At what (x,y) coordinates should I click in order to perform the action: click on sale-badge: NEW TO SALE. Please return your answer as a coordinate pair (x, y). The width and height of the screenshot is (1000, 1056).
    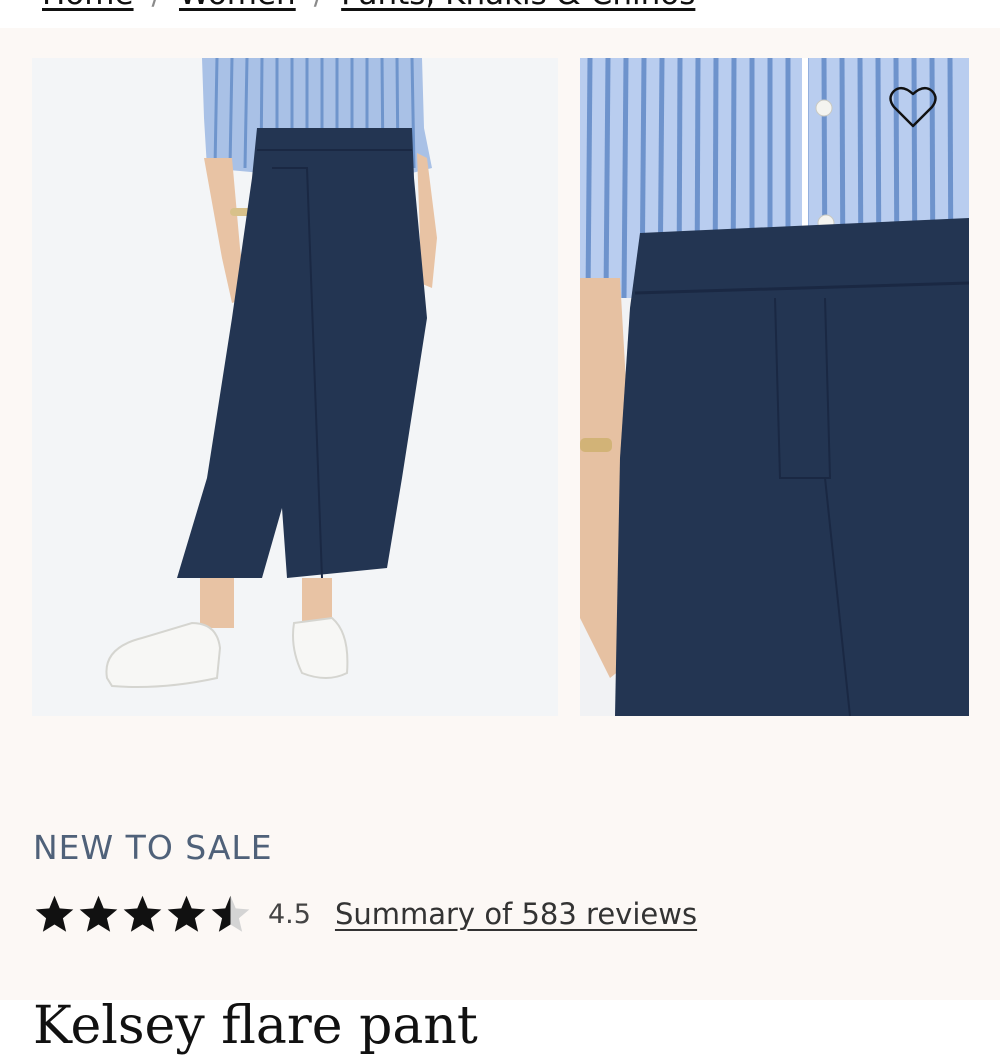
    Looking at the image, I should click on (153, 847).